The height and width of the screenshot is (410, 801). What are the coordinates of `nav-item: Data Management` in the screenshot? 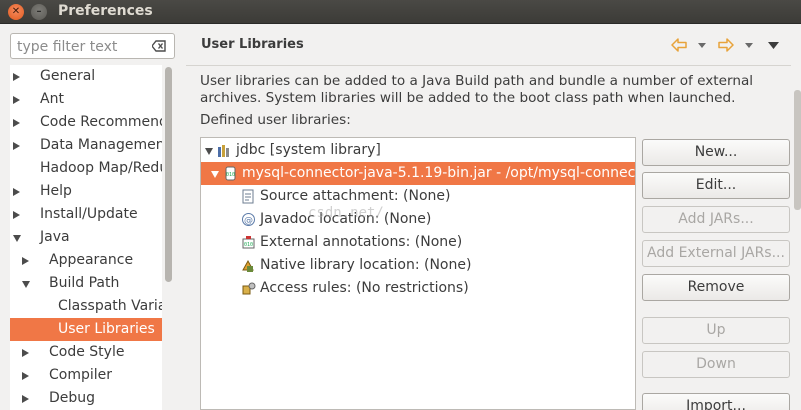 It's located at (86, 145).